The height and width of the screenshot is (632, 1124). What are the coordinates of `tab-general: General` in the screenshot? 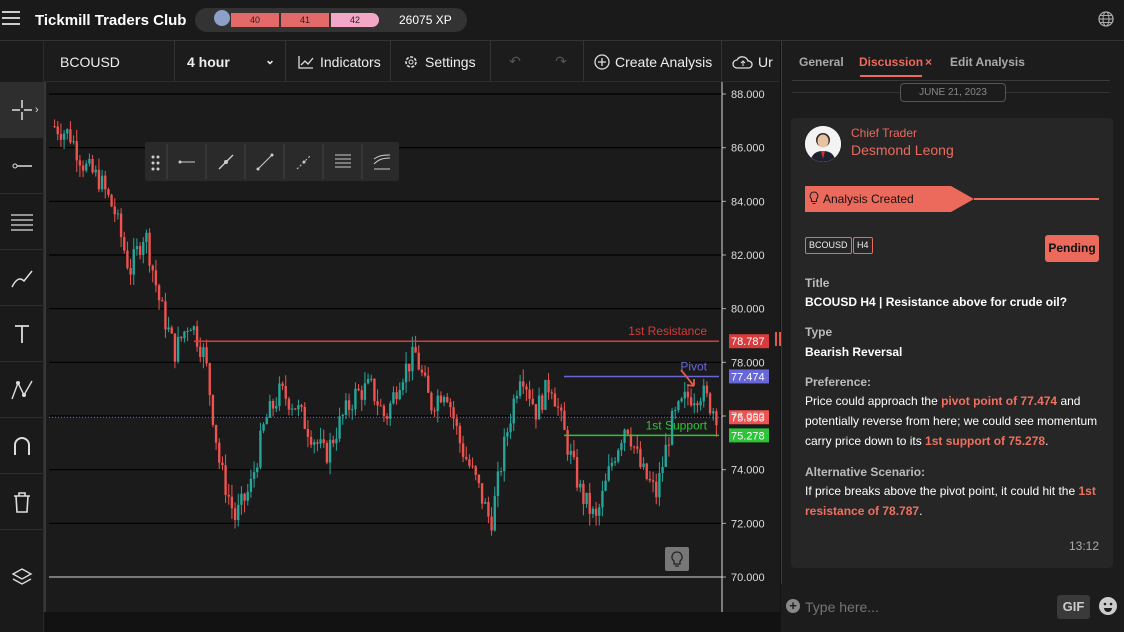 It's located at (821, 62).